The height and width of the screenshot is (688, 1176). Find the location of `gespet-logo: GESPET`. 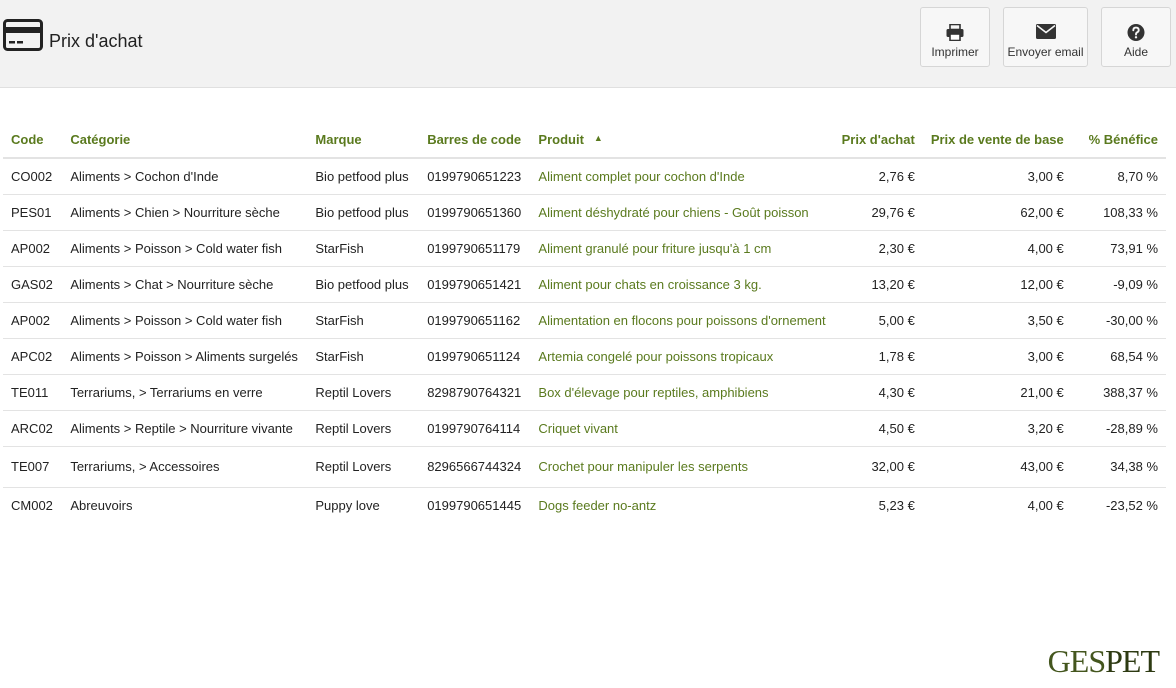

gespet-logo: GESPET is located at coordinates (1103, 661).